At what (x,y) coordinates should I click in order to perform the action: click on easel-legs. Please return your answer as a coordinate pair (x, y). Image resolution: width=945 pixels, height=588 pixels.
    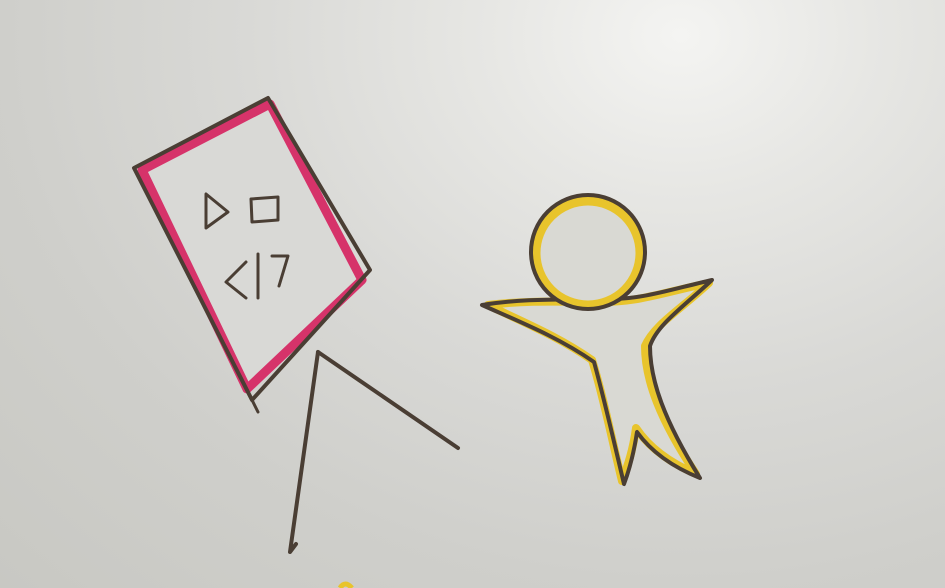
    Looking at the image, I should click on (374, 452).